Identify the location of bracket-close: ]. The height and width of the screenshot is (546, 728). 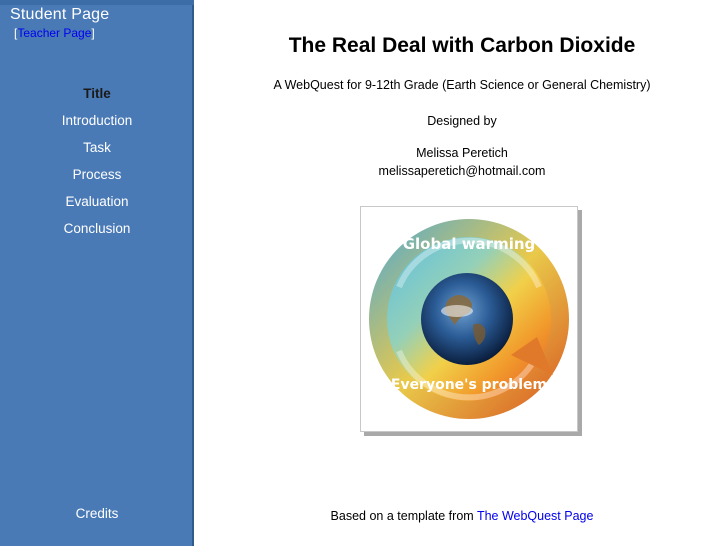
(93, 33).